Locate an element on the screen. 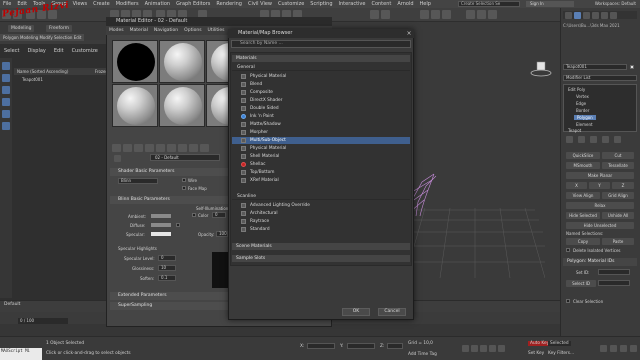 This screenshot has width=640, height=360. filter-shapes-icon is located at coordinates (6, 78).